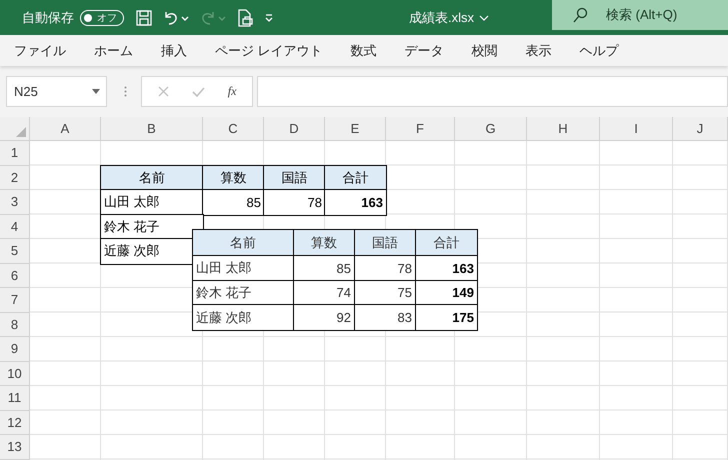 The height and width of the screenshot is (460, 728). What do you see at coordinates (152, 129) in the screenshot?
I see `column-header: B` at bounding box center [152, 129].